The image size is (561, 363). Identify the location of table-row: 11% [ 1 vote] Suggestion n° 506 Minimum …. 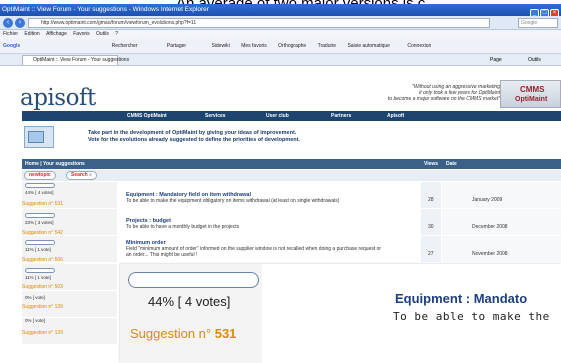
(291, 249).